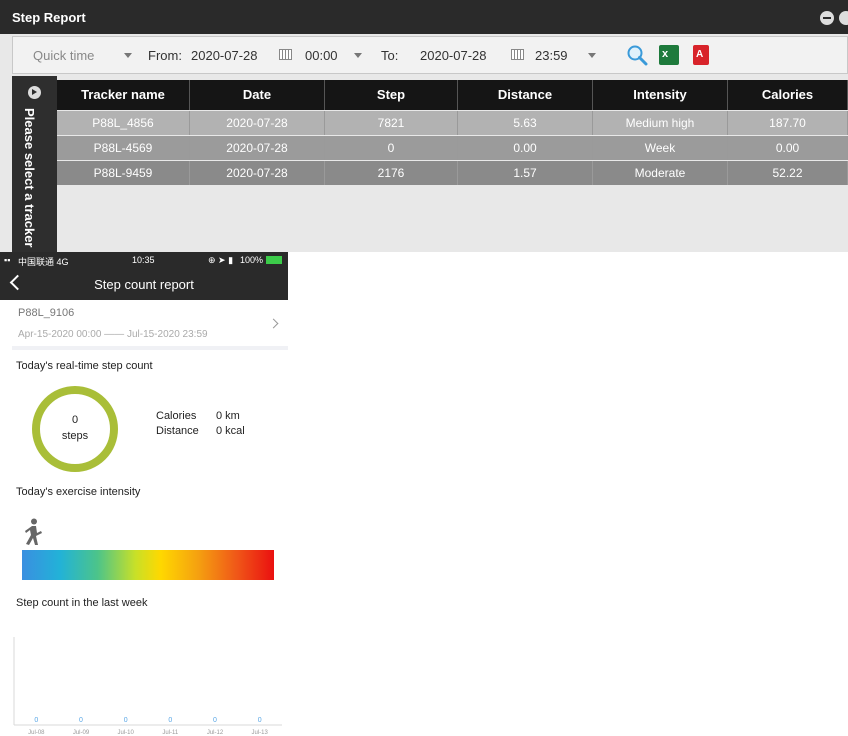 The width and height of the screenshot is (848, 736). What do you see at coordinates (273, 323) in the screenshot?
I see `chevron-right-icon` at bounding box center [273, 323].